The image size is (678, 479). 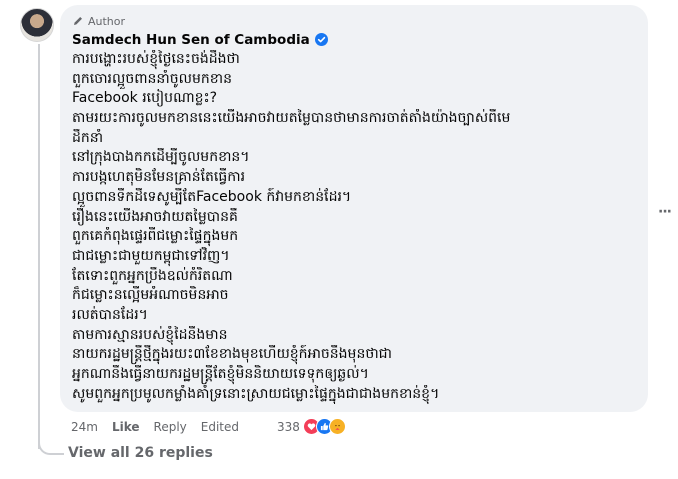 What do you see at coordinates (84, 427) in the screenshot?
I see `comment-timestamp: 24m` at bounding box center [84, 427].